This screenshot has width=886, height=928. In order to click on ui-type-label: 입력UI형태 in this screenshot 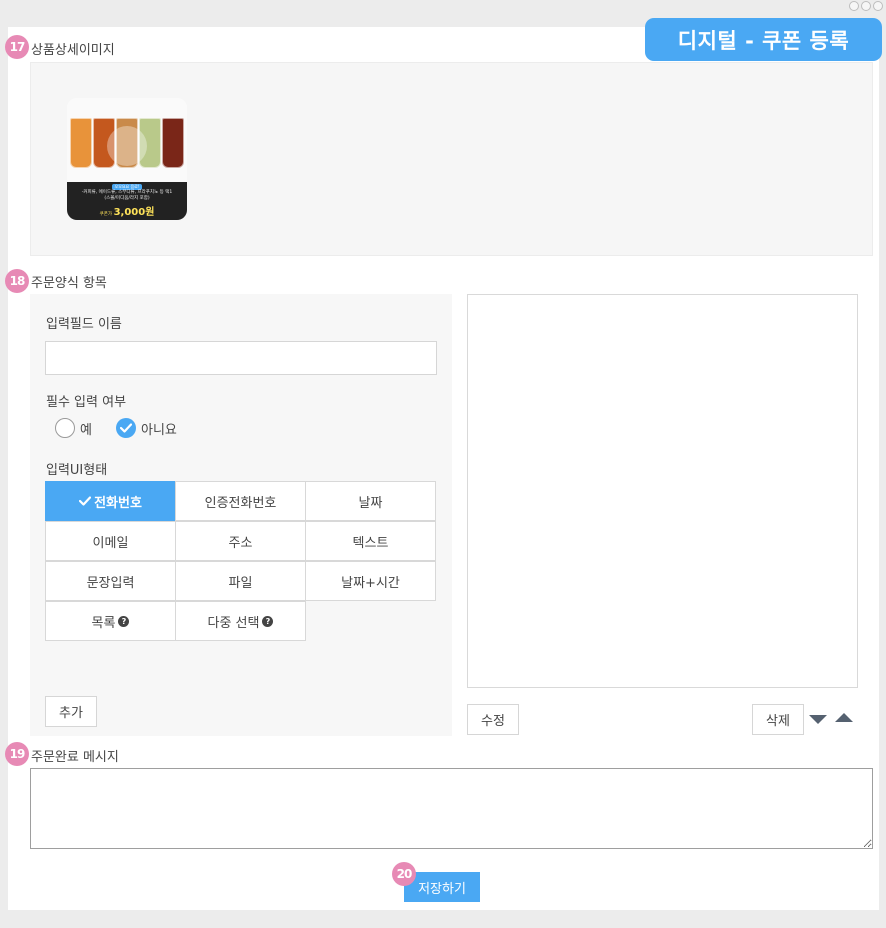, I will do `click(77, 470)`.